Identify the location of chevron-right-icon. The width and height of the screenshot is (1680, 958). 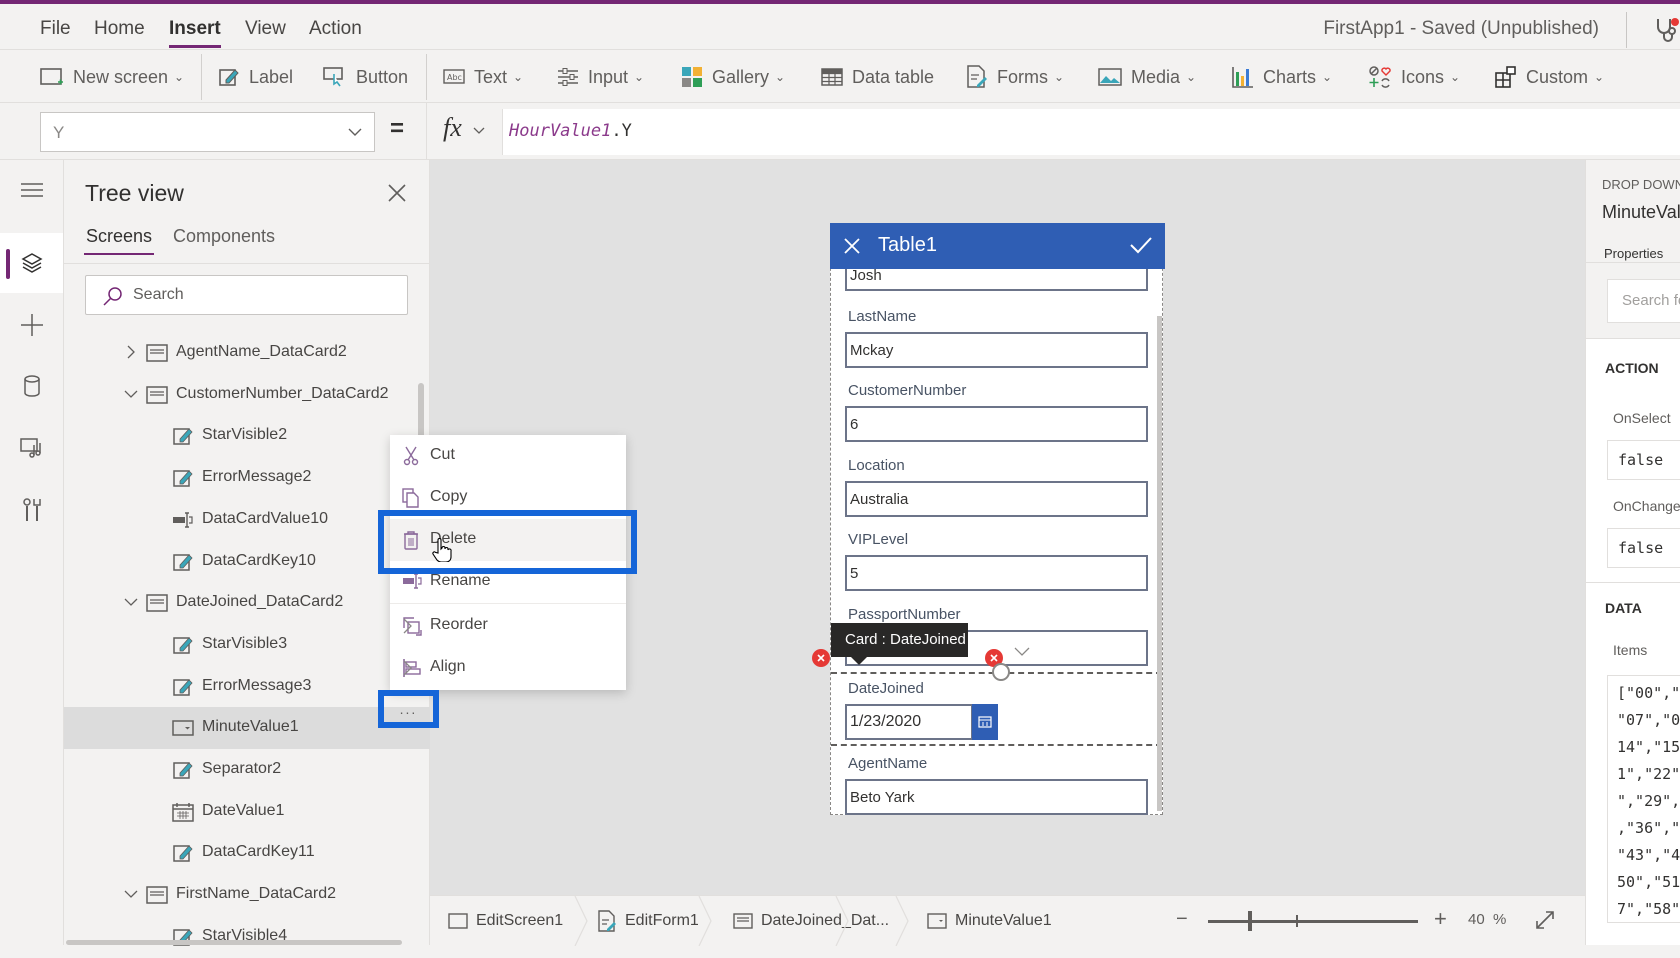
(131, 352).